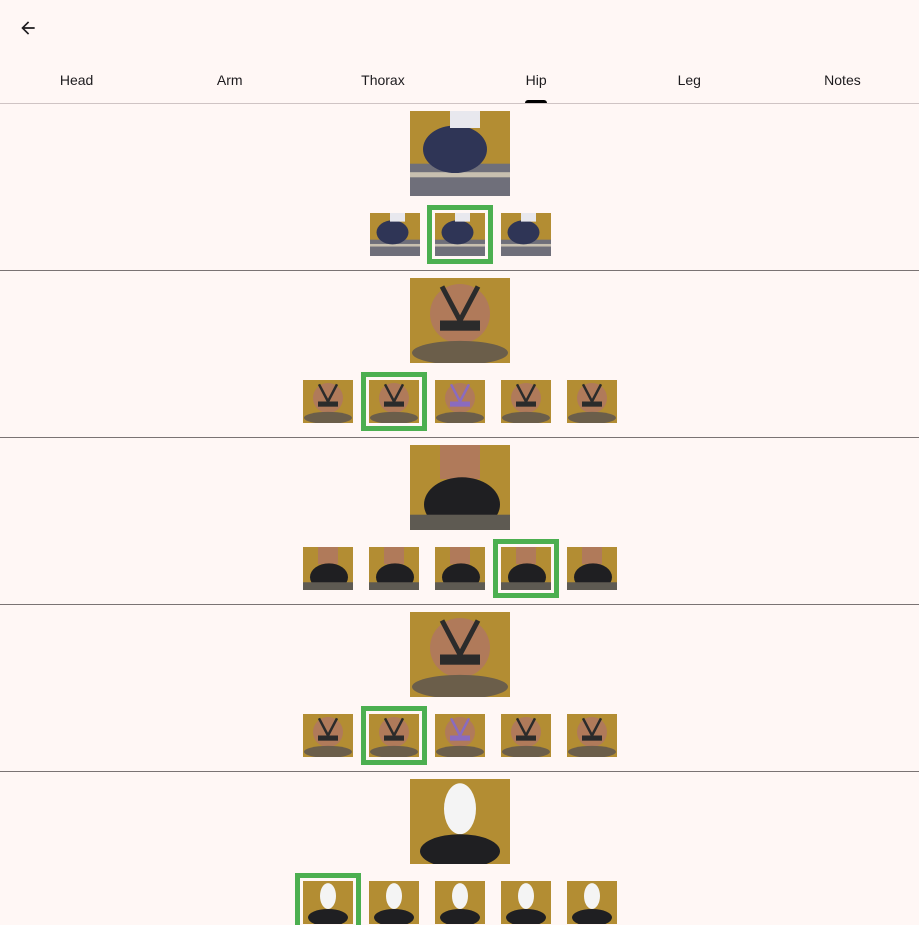 The width and height of the screenshot is (919, 925). I want to click on arrow-back-icon, so click(28, 28).